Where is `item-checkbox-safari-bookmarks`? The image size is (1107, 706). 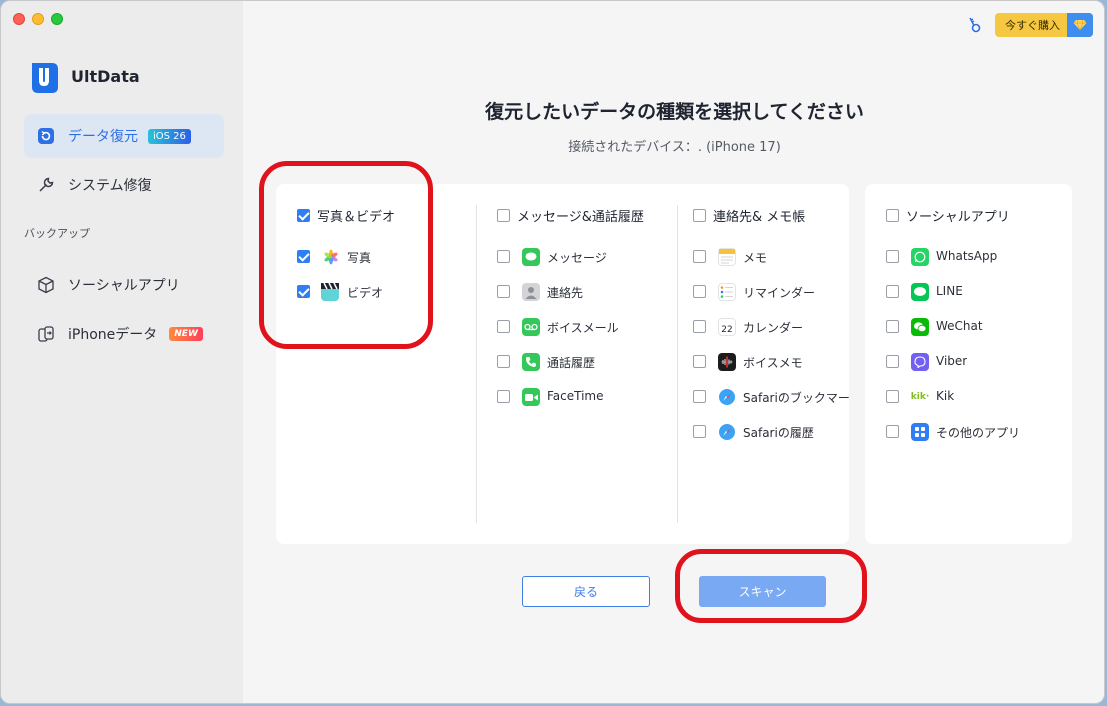
item-checkbox-safari-bookmarks is located at coordinates (699, 396).